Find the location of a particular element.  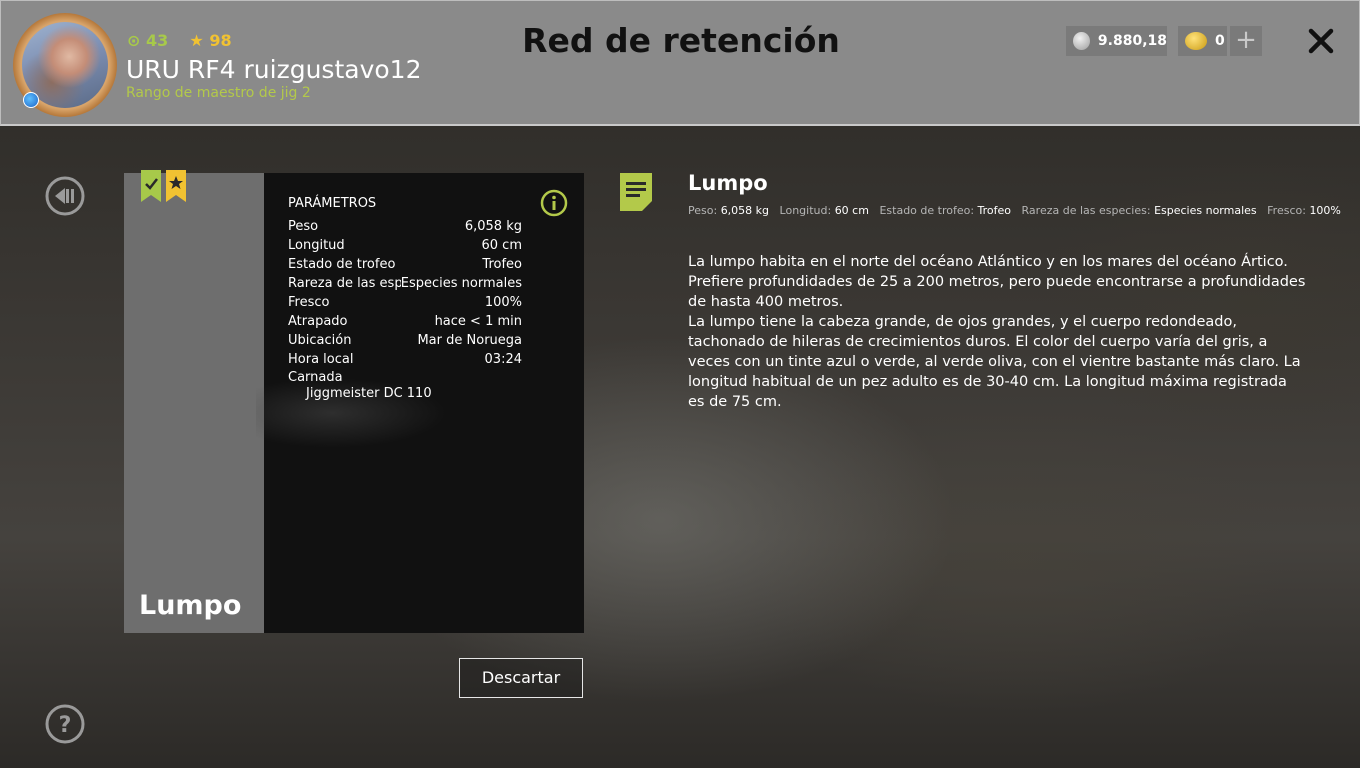

param-label: Longitud is located at coordinates (316, 245).